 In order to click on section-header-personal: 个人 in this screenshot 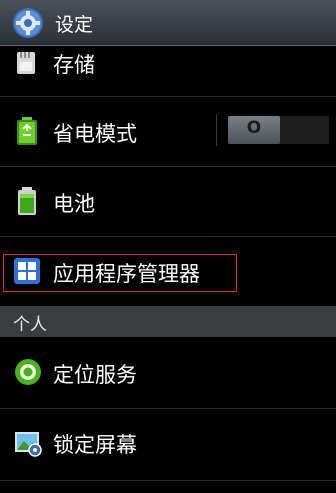, I will do `click(168, 321)`.